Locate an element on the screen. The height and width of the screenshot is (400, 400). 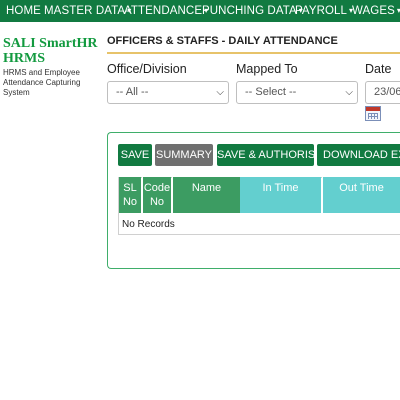
nav-wages: WAGES ▾ is located at coordinates (376, 11).